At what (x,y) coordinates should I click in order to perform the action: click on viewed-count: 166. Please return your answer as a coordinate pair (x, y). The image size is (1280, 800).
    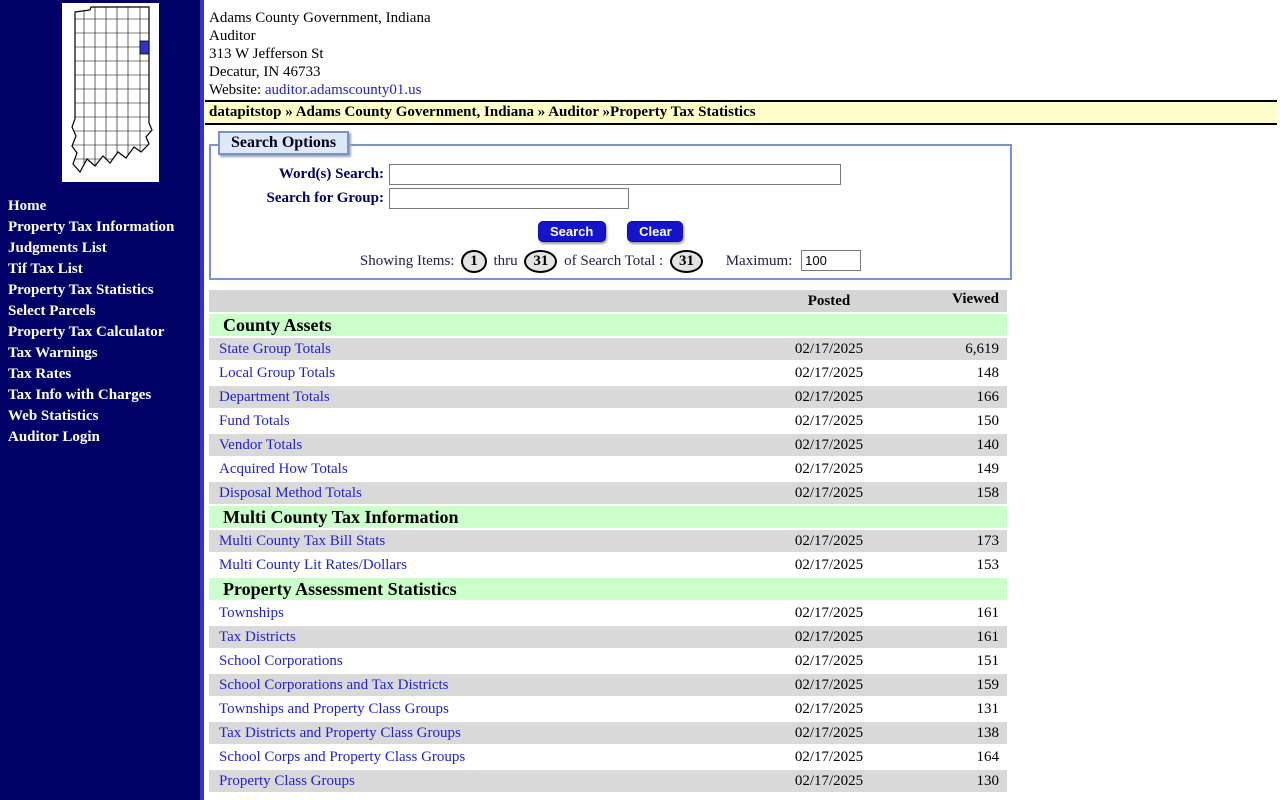
    Looking at the image, I should click on (948, 397).